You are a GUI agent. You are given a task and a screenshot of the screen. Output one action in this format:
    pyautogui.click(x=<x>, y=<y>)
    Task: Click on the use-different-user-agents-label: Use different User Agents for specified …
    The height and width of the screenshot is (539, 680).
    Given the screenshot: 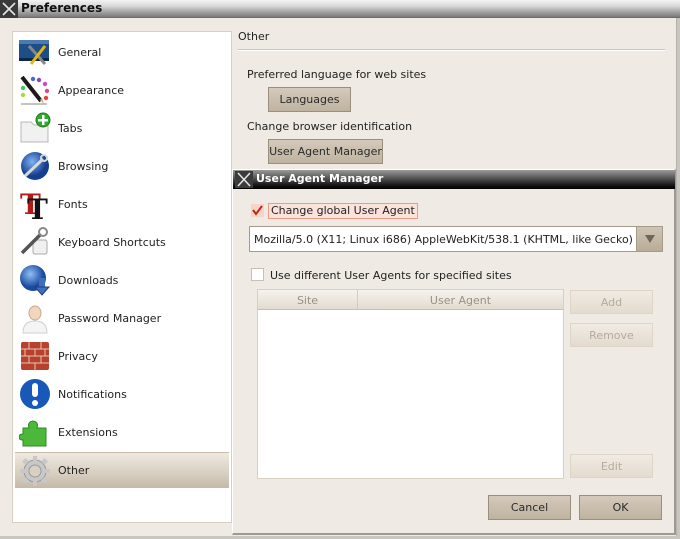 What is the action you would take?
    pyautogui.click(x=391, y=275)
    